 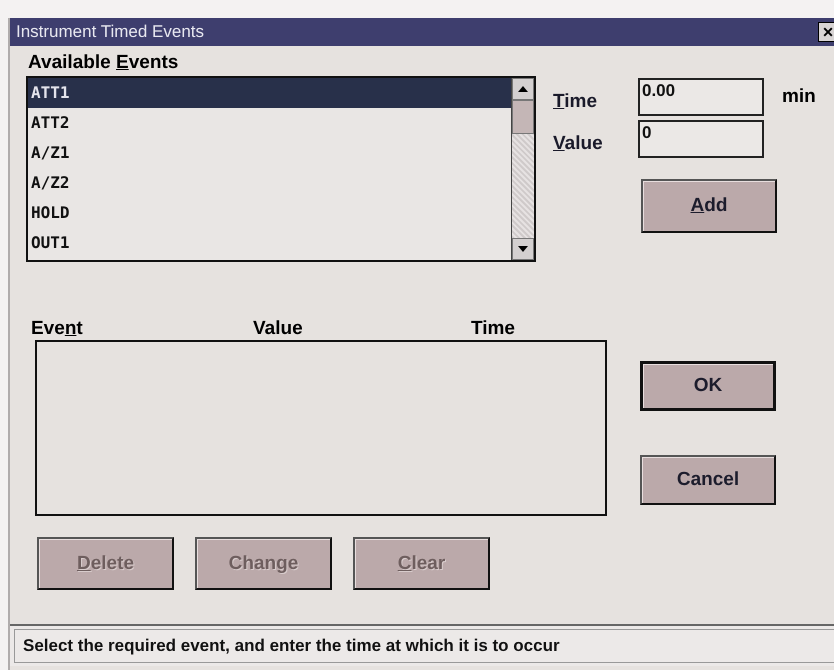 I want to click on list-item: OUT1, so click(x=269, y=243).